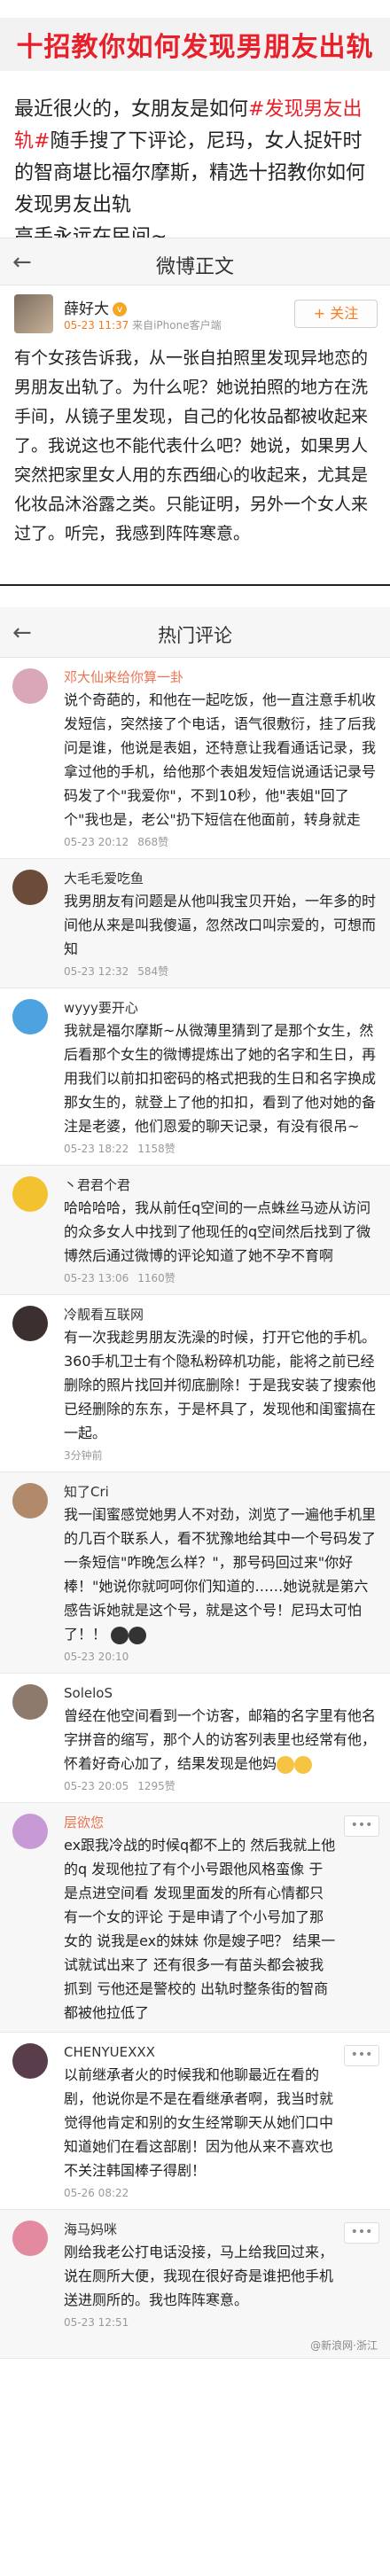 The width and height of the screenshot is (390, 2576). What do you see at coordinates (120, 309) in the screenshot?
I see `verified-badge-icon: v` at bounding box center [120, 309].